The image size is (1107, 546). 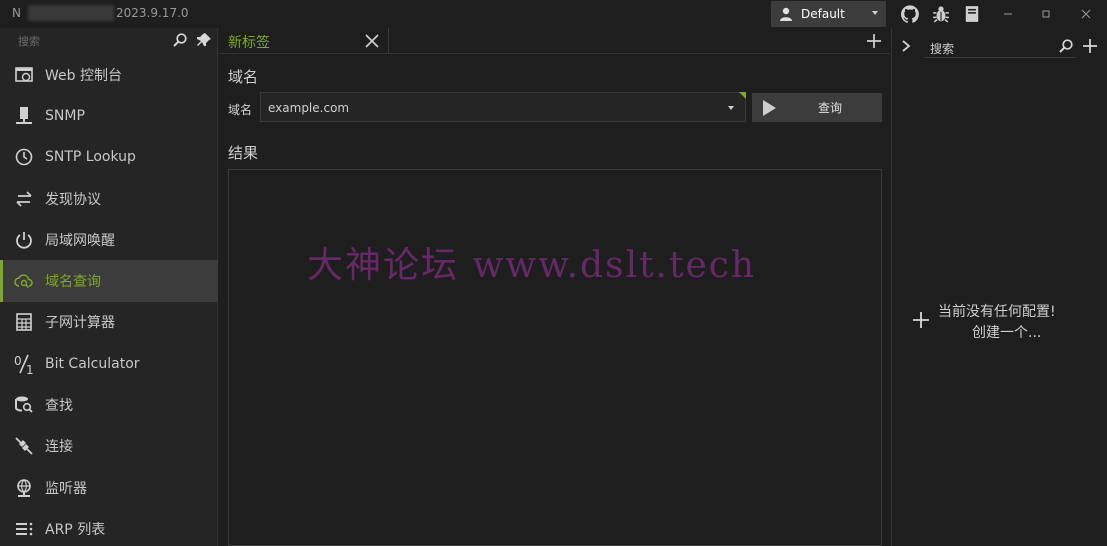 What do you see at coordinates (18, 361) in the screenshot?
I see `svg-text: 0` at bounding box center [18, 361].